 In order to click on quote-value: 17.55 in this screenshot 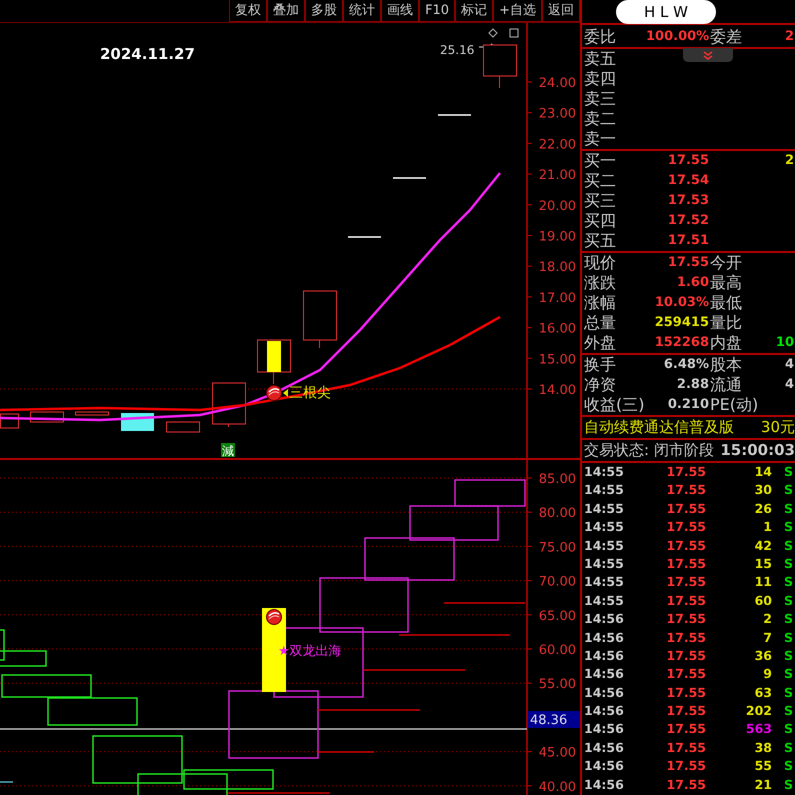, I will do `click(688, 161)`.